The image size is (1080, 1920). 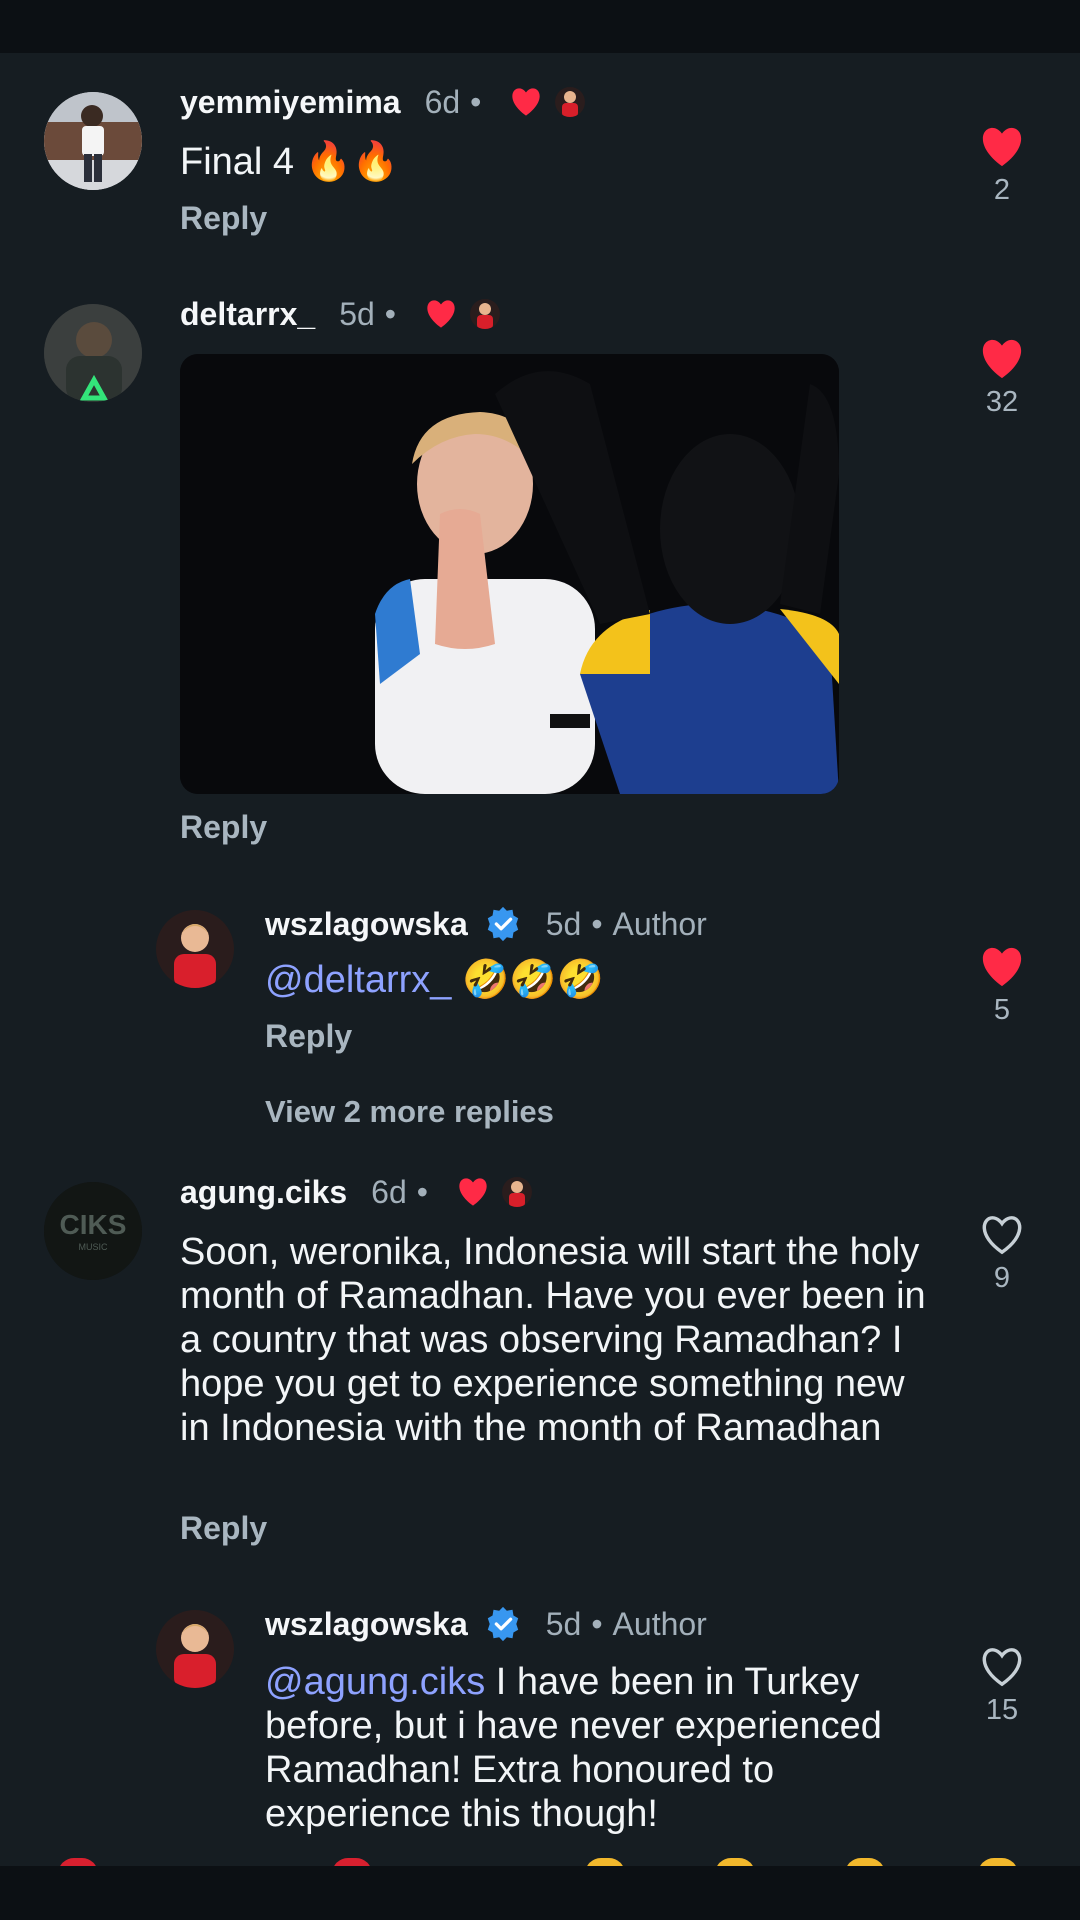 What do you see at coordinates (263, 1192) in the screenshot?
I see `username: agung.ciks` at bounding box center [263, 1192].